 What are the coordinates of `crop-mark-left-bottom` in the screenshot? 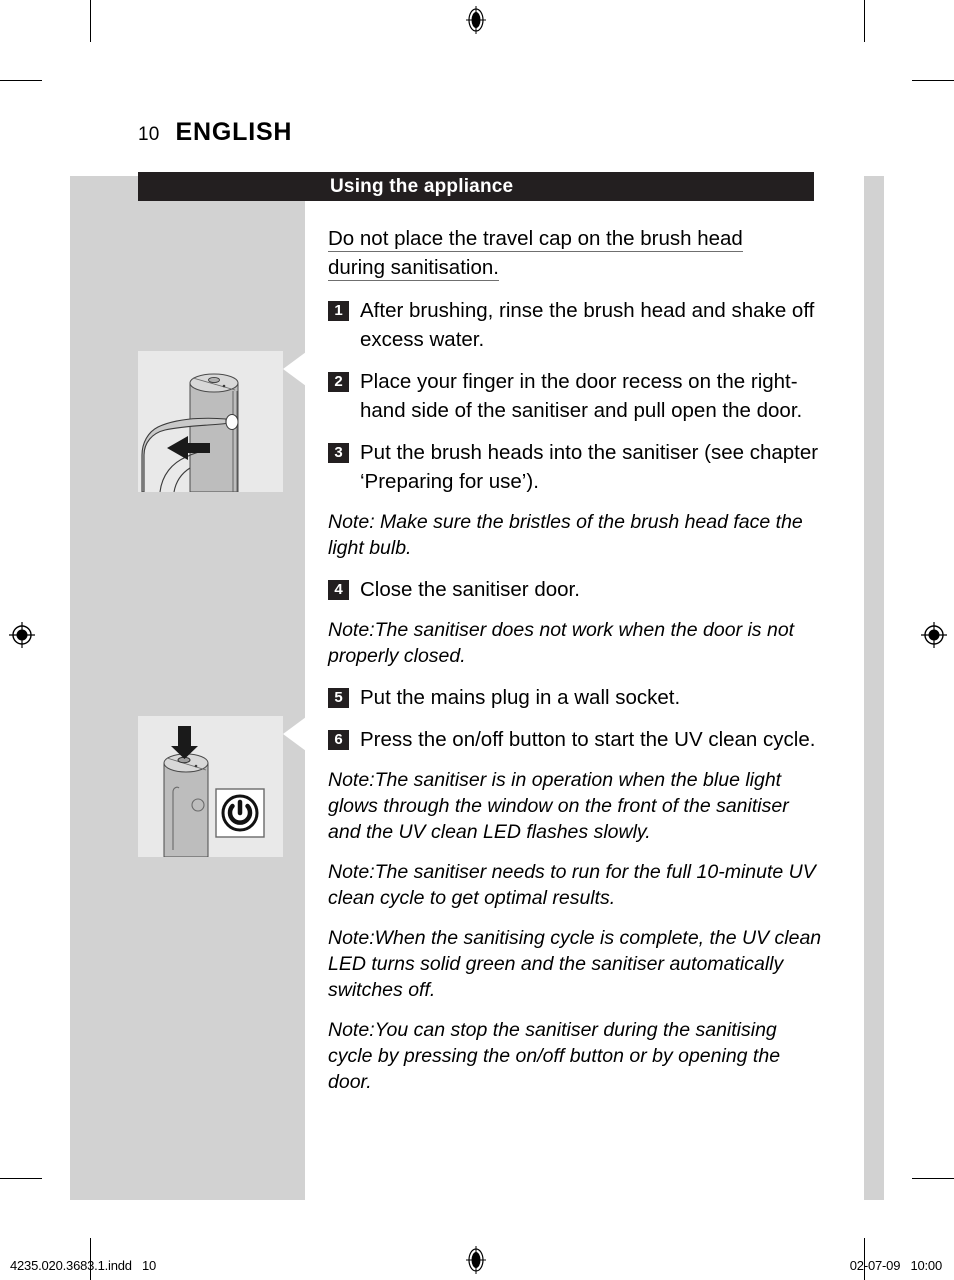 It's located at (21, 1178).